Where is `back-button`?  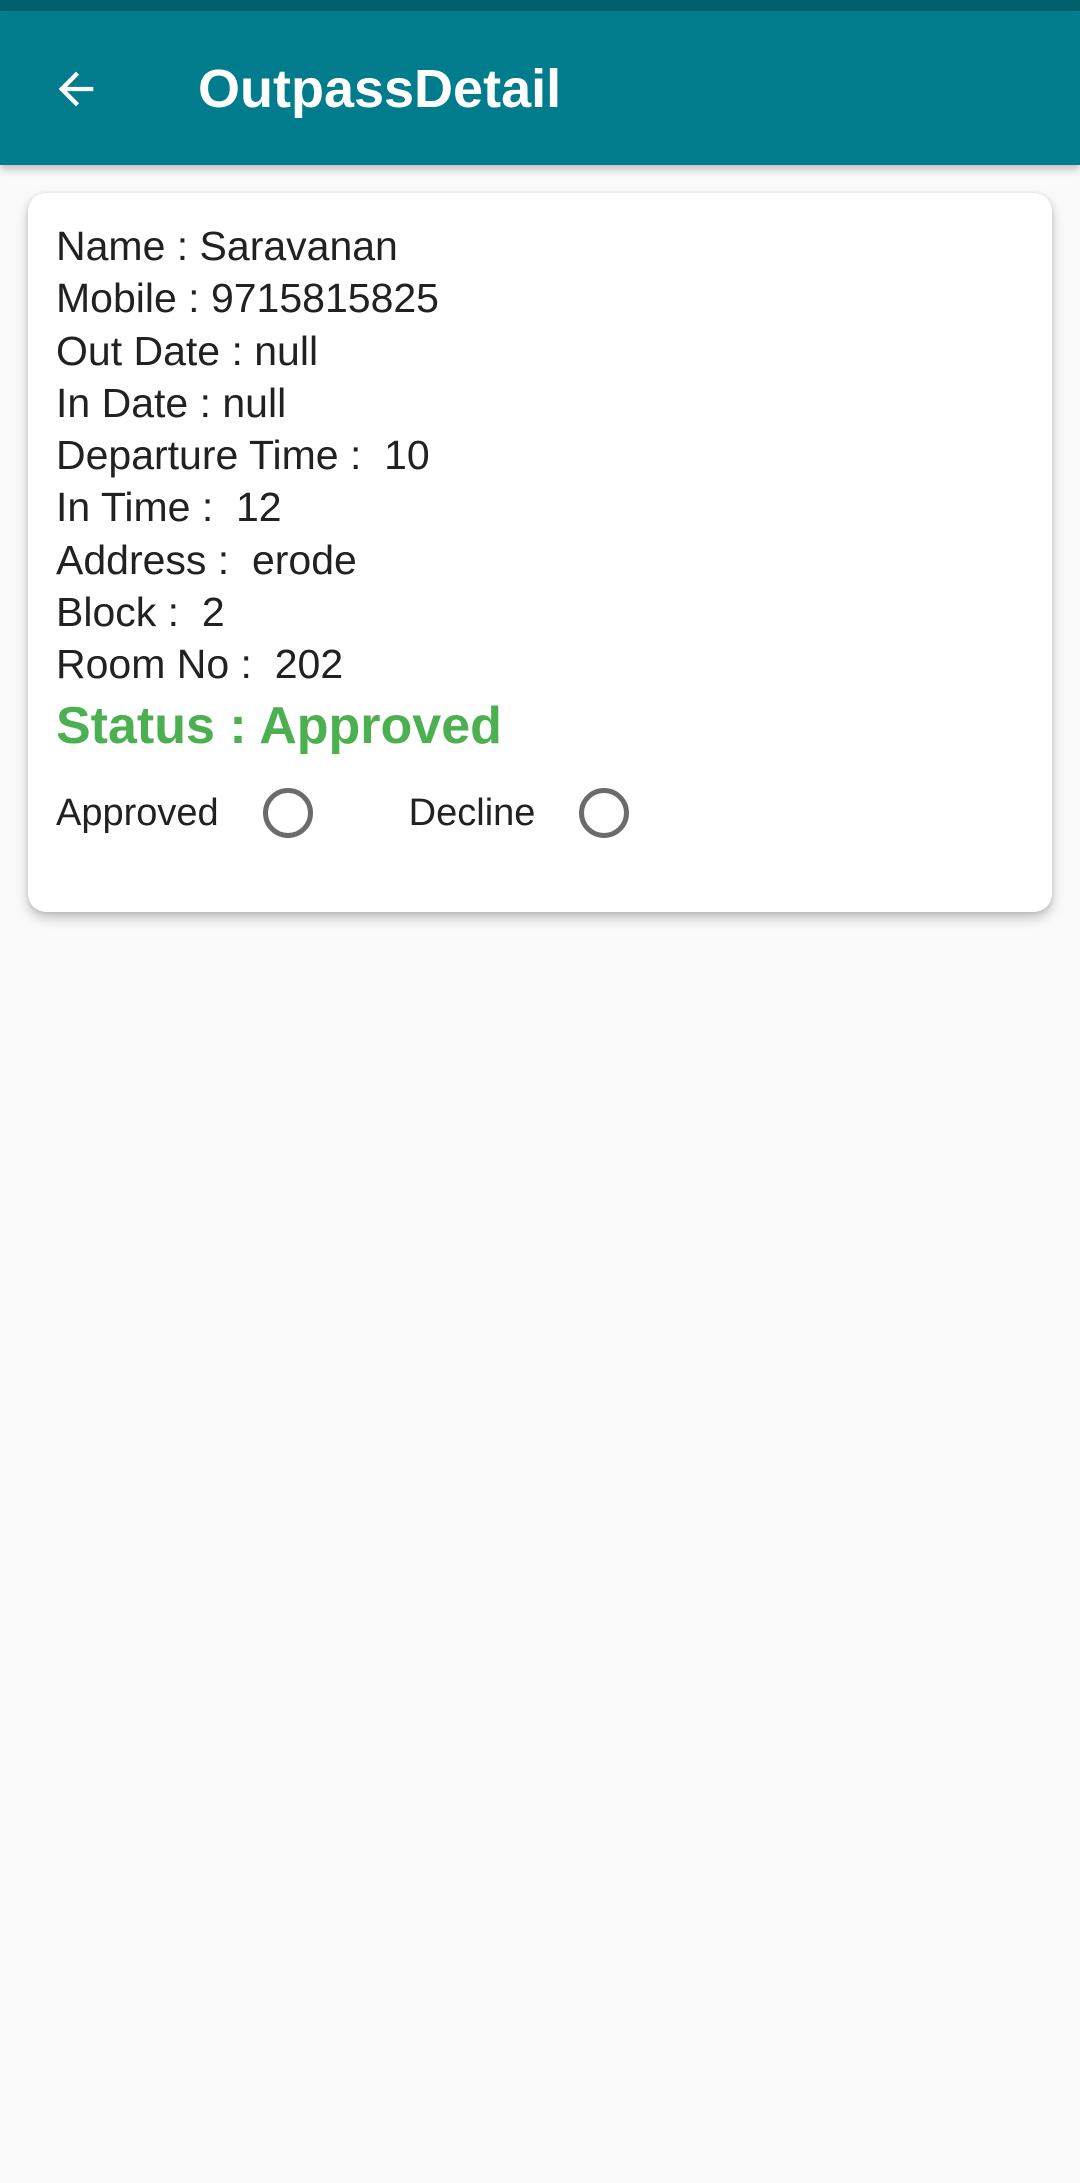 back-button is located at coordinates (76, 89).